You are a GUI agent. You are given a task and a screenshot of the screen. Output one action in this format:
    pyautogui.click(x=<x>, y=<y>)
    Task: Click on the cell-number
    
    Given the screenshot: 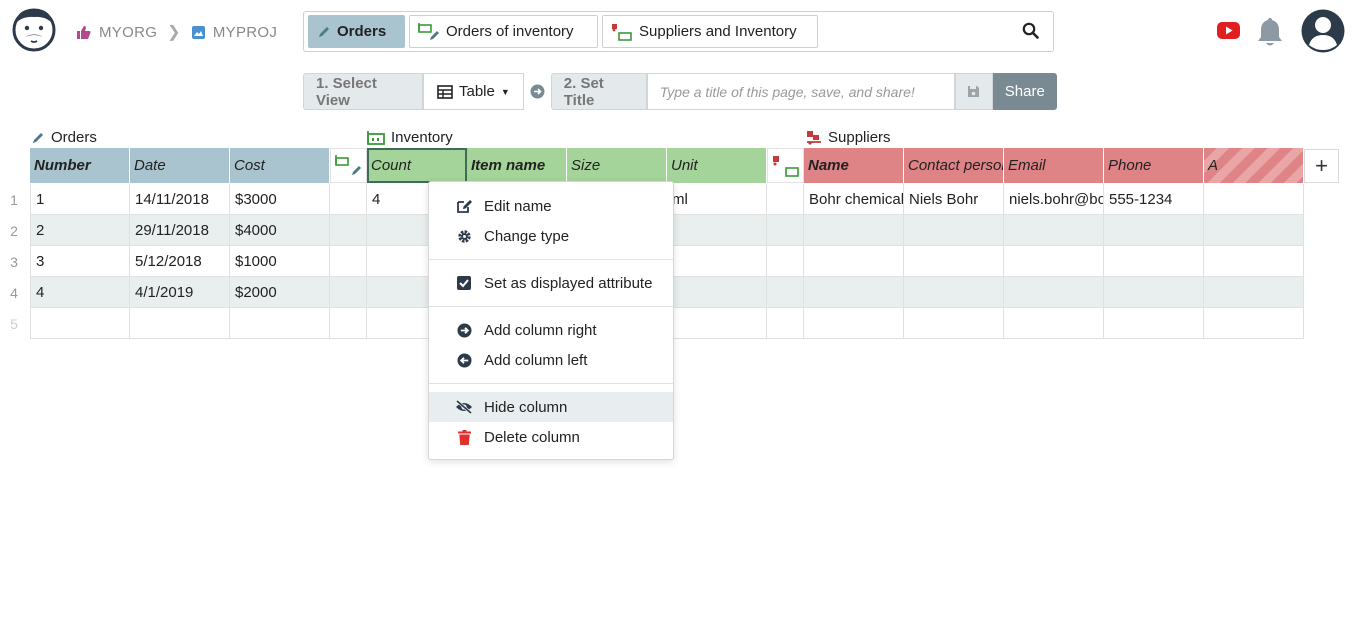 What is the action you would take?
    pyautogui.click(x=80, y=323)
    